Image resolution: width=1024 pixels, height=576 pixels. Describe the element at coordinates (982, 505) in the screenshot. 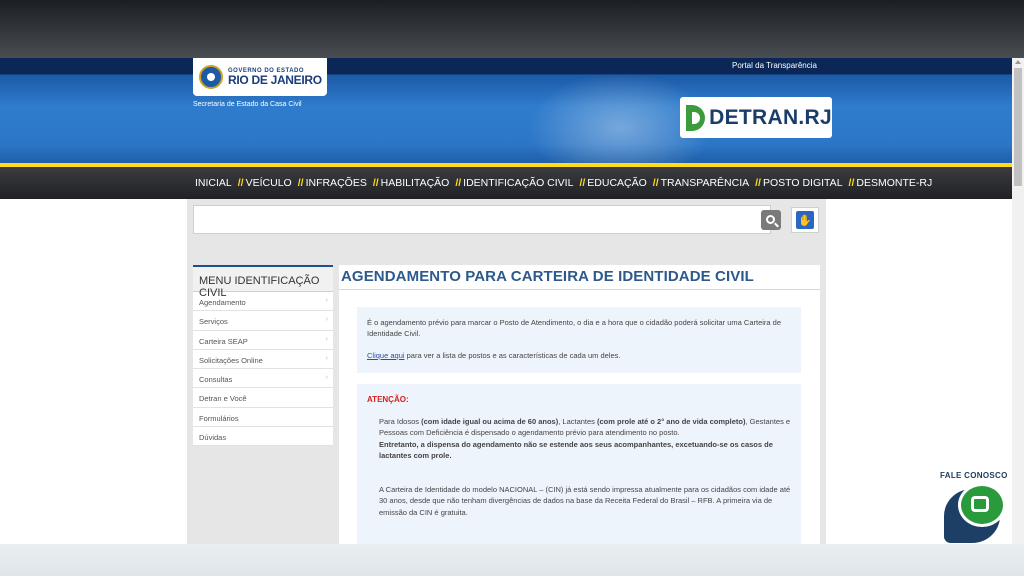

I see `chat-bubble-icon` at that location.